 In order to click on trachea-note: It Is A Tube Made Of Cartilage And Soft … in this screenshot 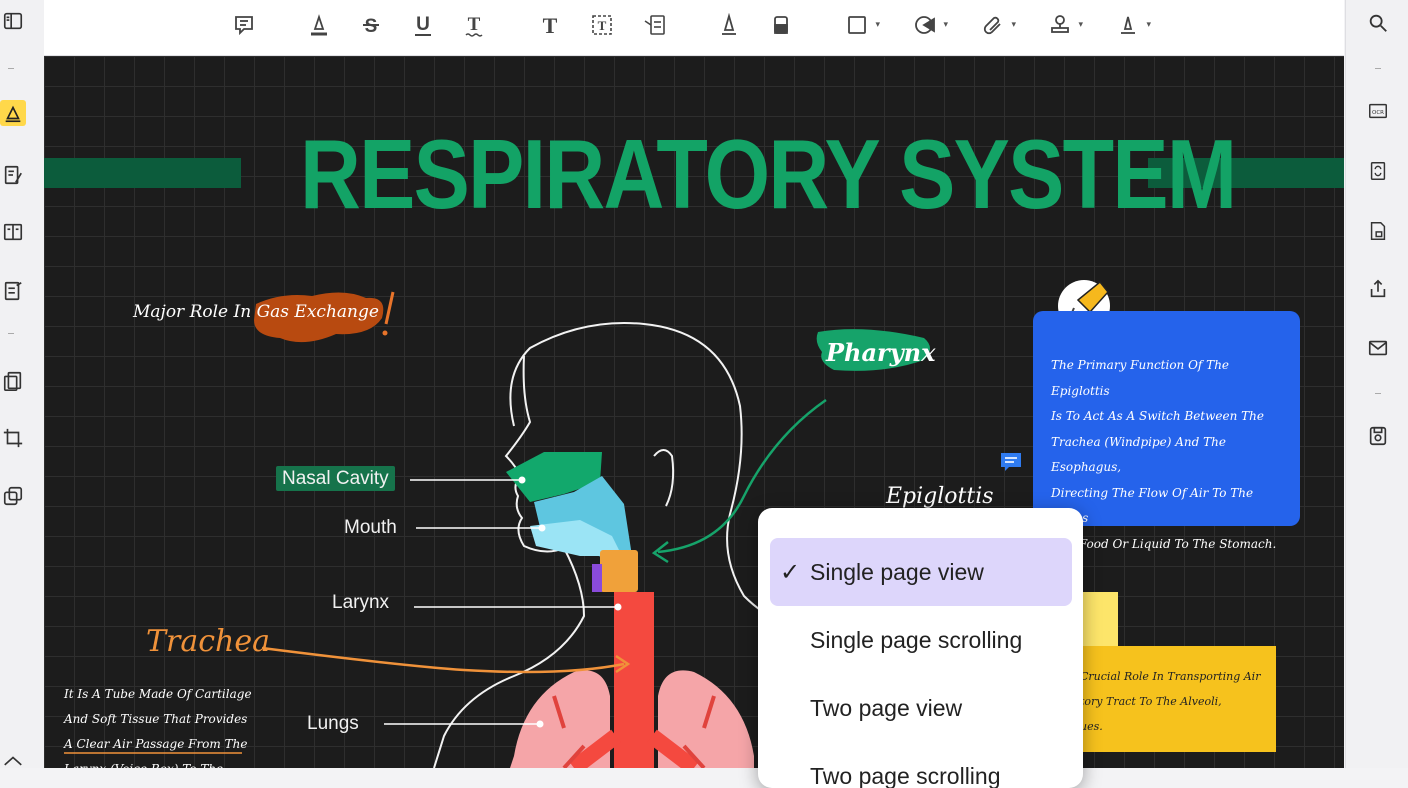, I will do `click(164, 725)`.